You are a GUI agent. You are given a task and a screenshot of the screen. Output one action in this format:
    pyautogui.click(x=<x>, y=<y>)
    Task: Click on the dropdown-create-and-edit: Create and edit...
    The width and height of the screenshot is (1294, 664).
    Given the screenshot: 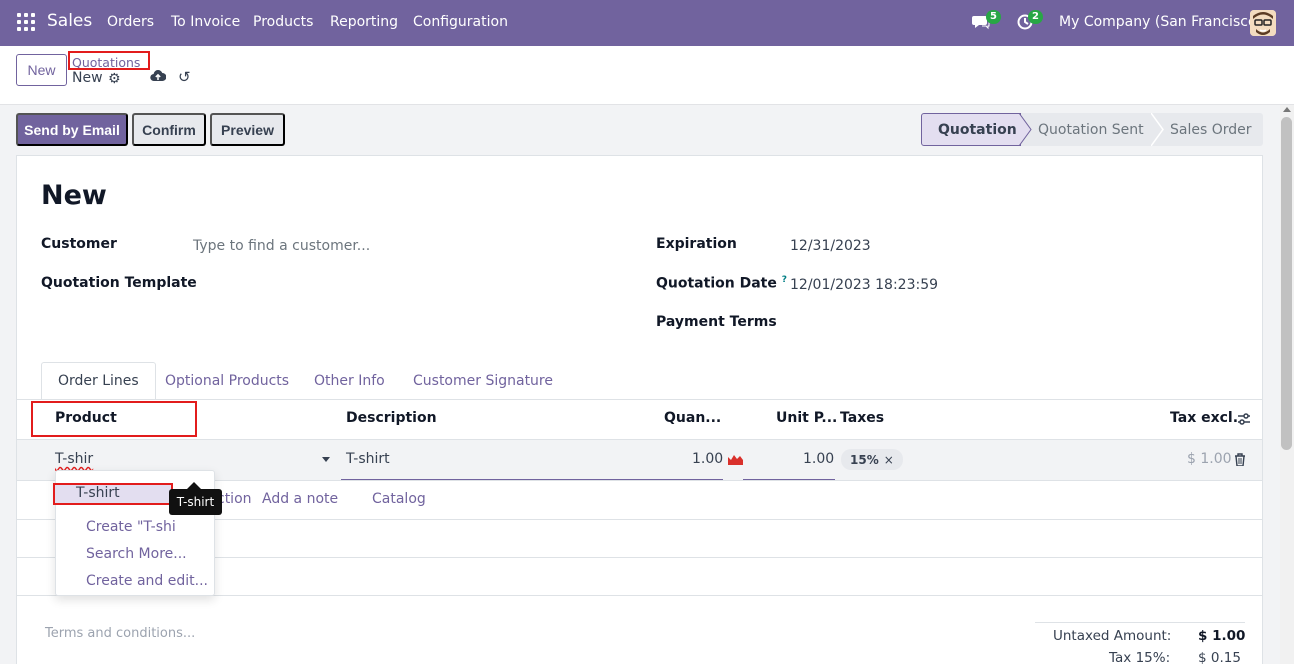 What is the action you would take?
    pyautogui.click(x=147, y=581)
    